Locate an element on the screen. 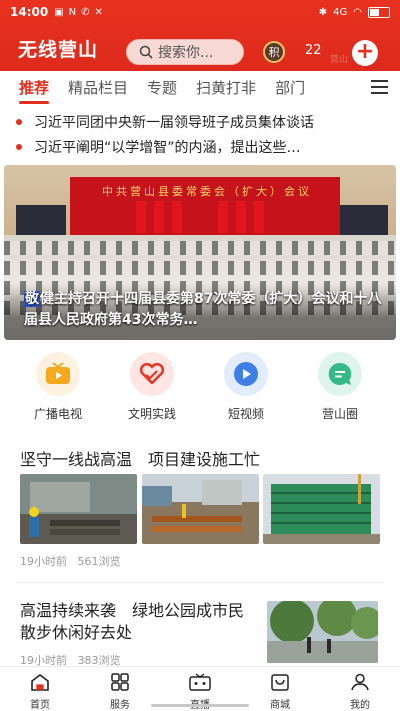  home-icon is located at coordinates (40, 682).